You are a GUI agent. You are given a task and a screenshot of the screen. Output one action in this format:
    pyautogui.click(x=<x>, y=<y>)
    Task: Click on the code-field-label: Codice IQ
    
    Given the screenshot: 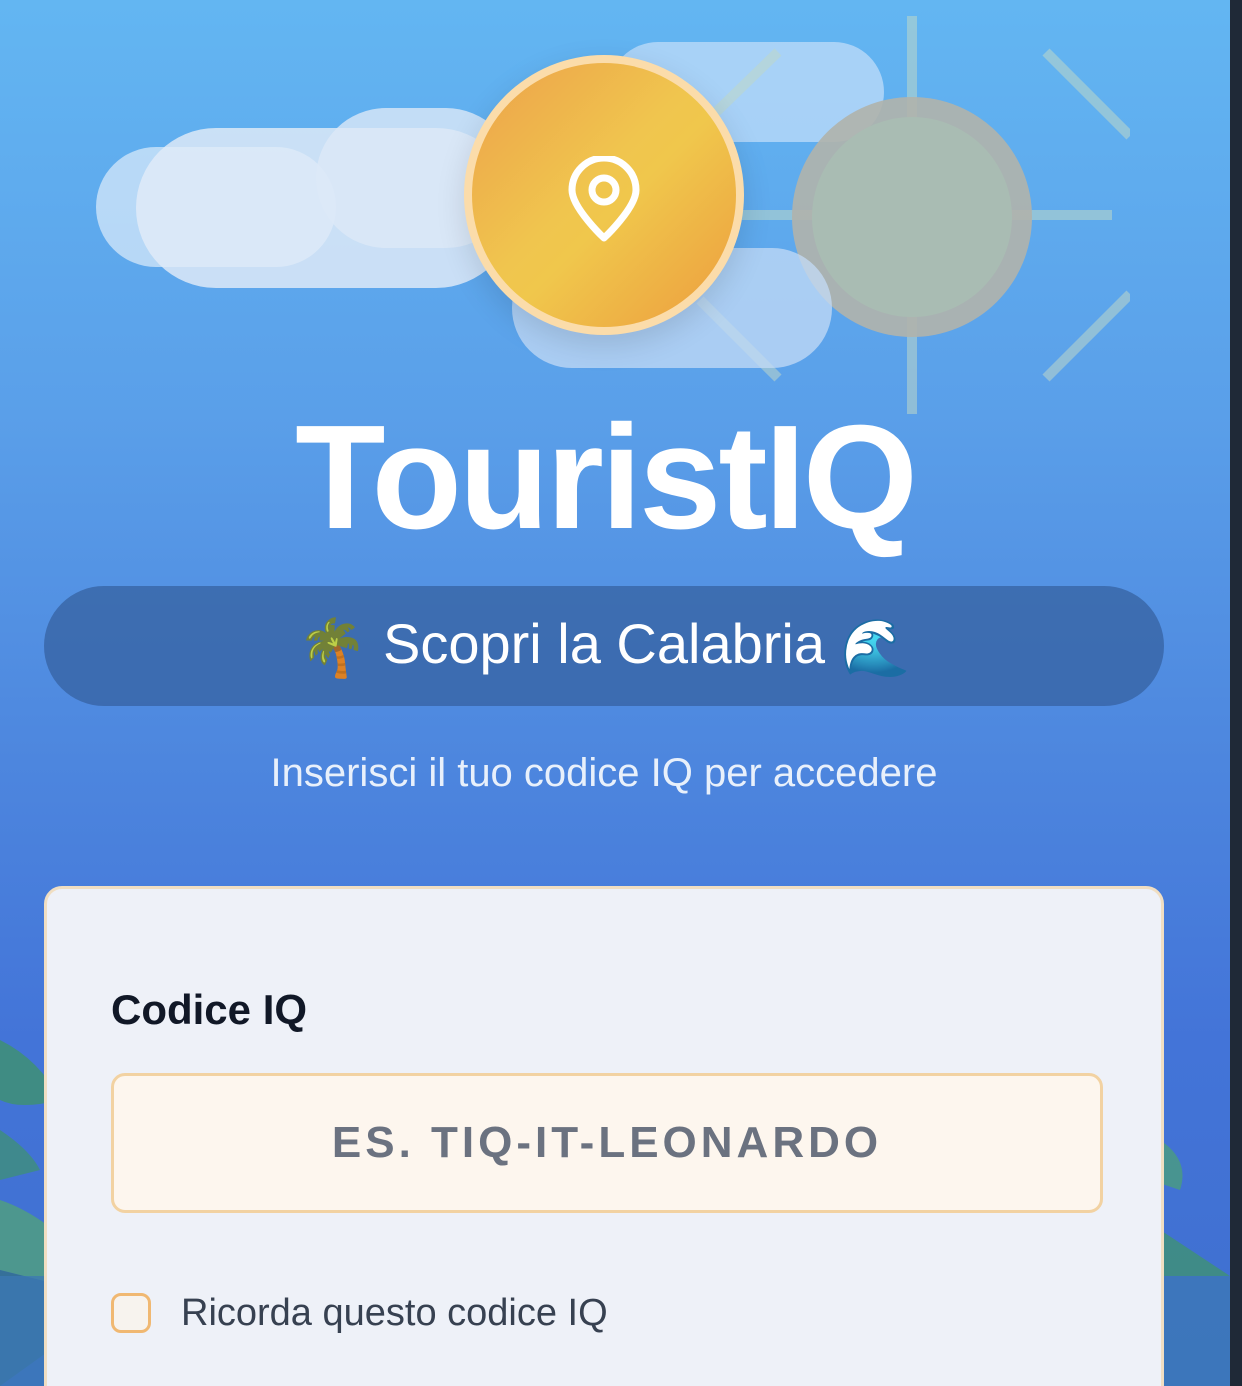 What is the action you would take?
    pyautogui.click(x=209, y=1009)
    